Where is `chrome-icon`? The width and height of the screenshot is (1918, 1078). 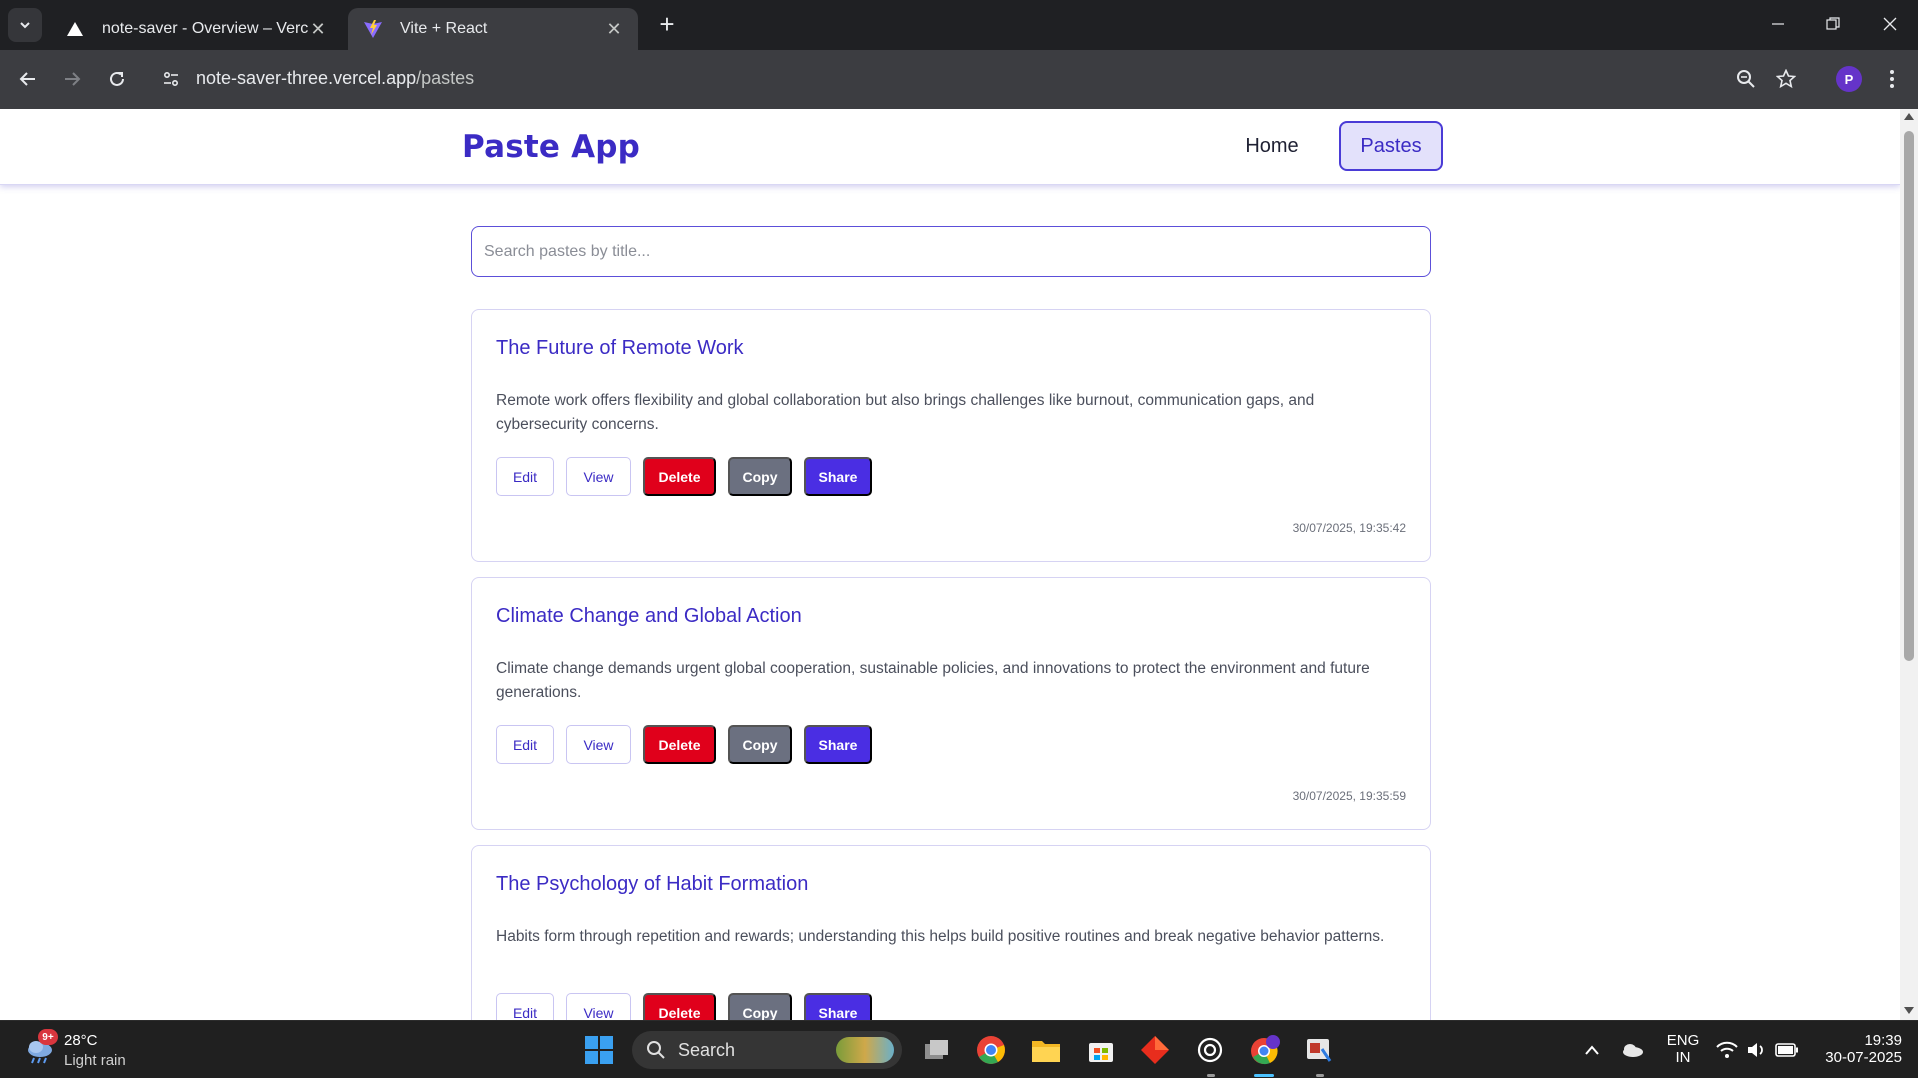 chrome-icon is located at coordinates (991, 1050).